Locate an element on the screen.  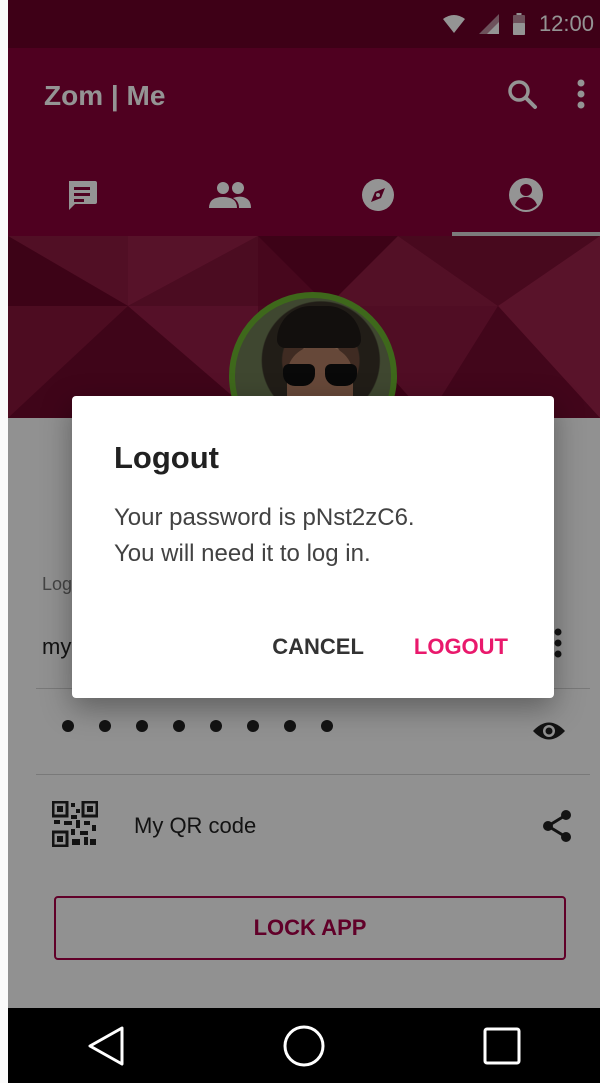
dialog-title: Logout is located at coordinates (167, 457).